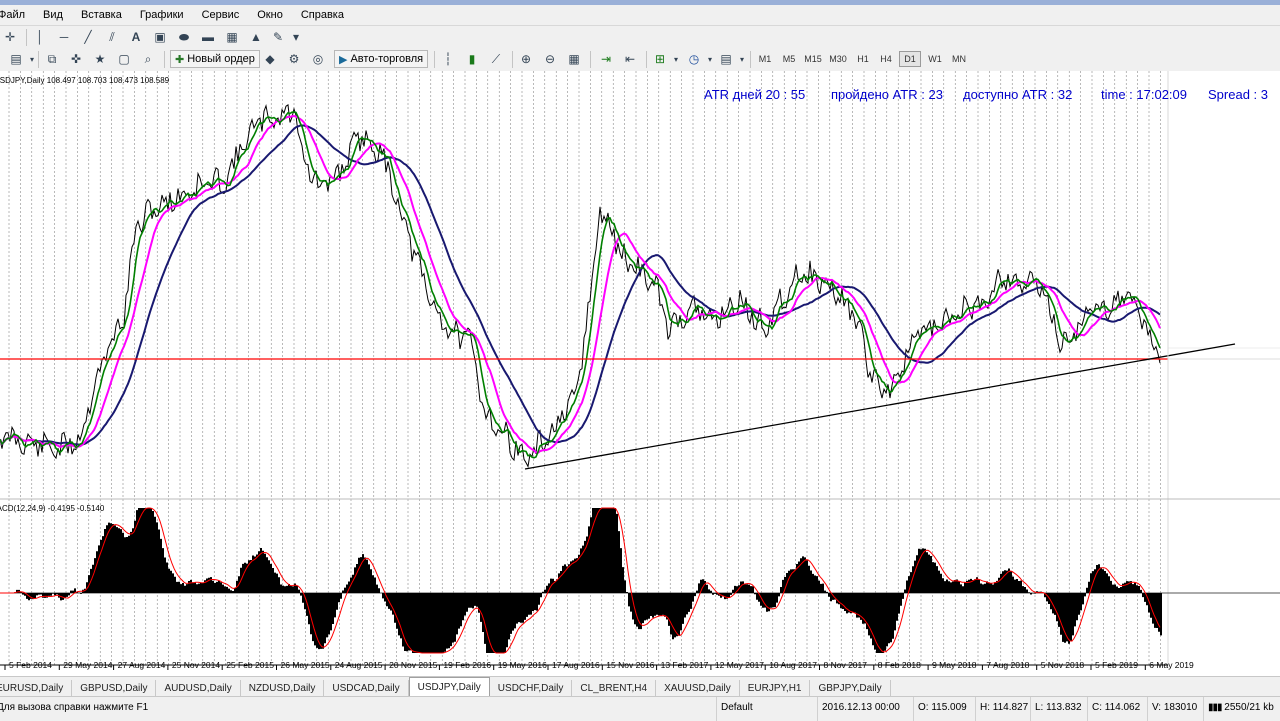 This screenshot has height=721, width=1280. I want to click on menu-help: Справка, so click(322, 15).